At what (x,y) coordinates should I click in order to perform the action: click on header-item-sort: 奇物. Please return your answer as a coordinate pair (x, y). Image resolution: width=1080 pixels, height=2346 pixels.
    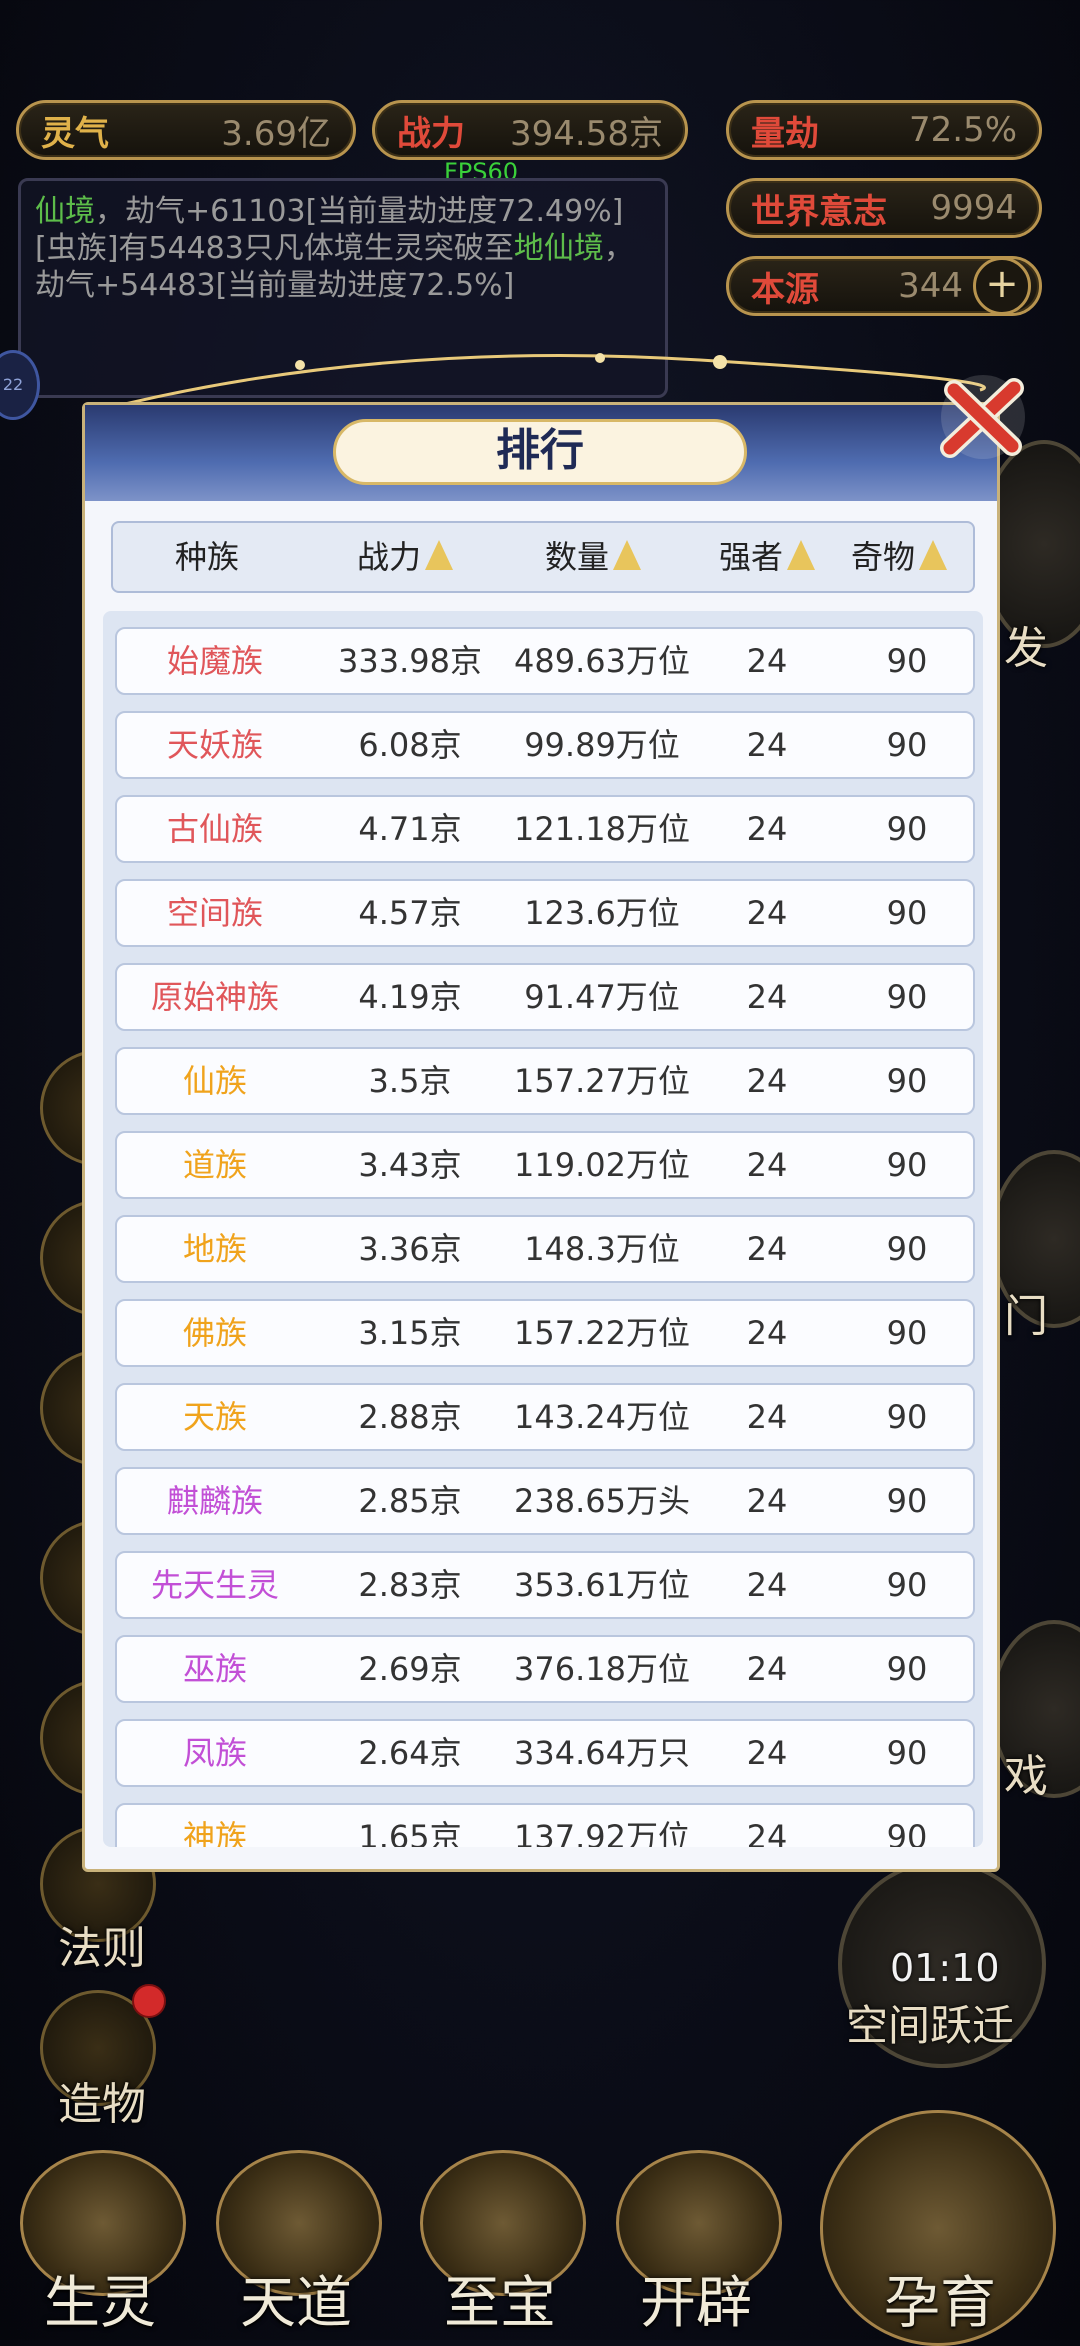
    Looking at the image, I should click on (899, 557).